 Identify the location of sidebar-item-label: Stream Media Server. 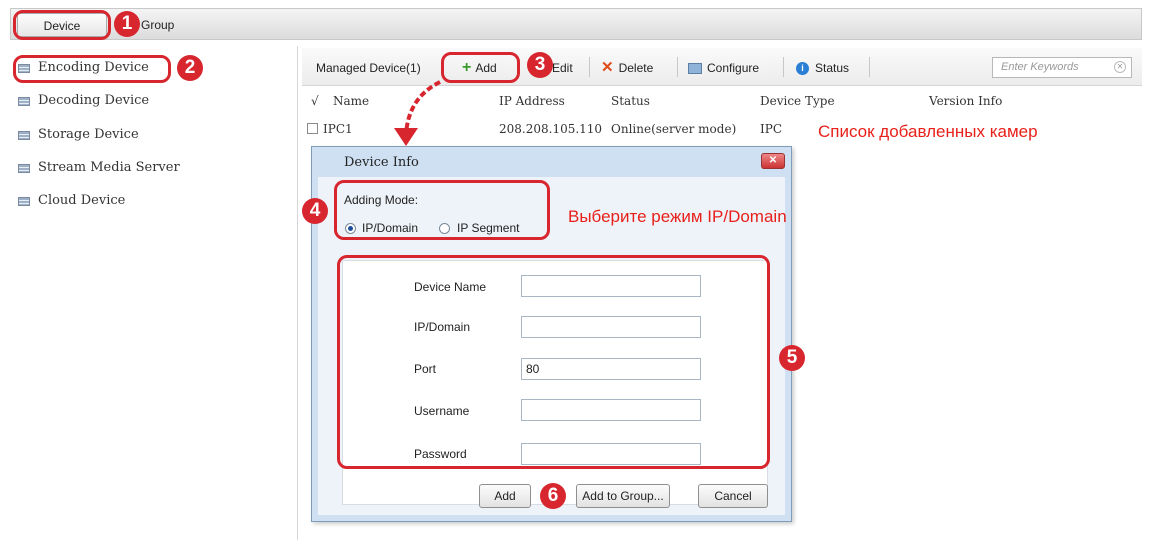
(109, 167).